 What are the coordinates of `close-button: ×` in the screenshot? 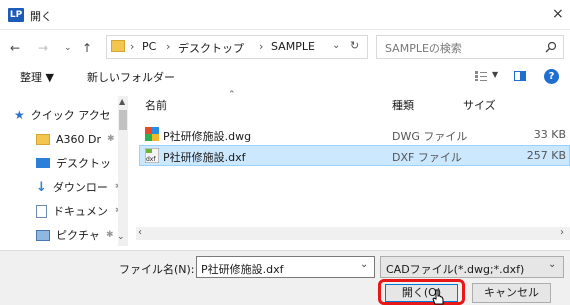 It's located at (558, 14).